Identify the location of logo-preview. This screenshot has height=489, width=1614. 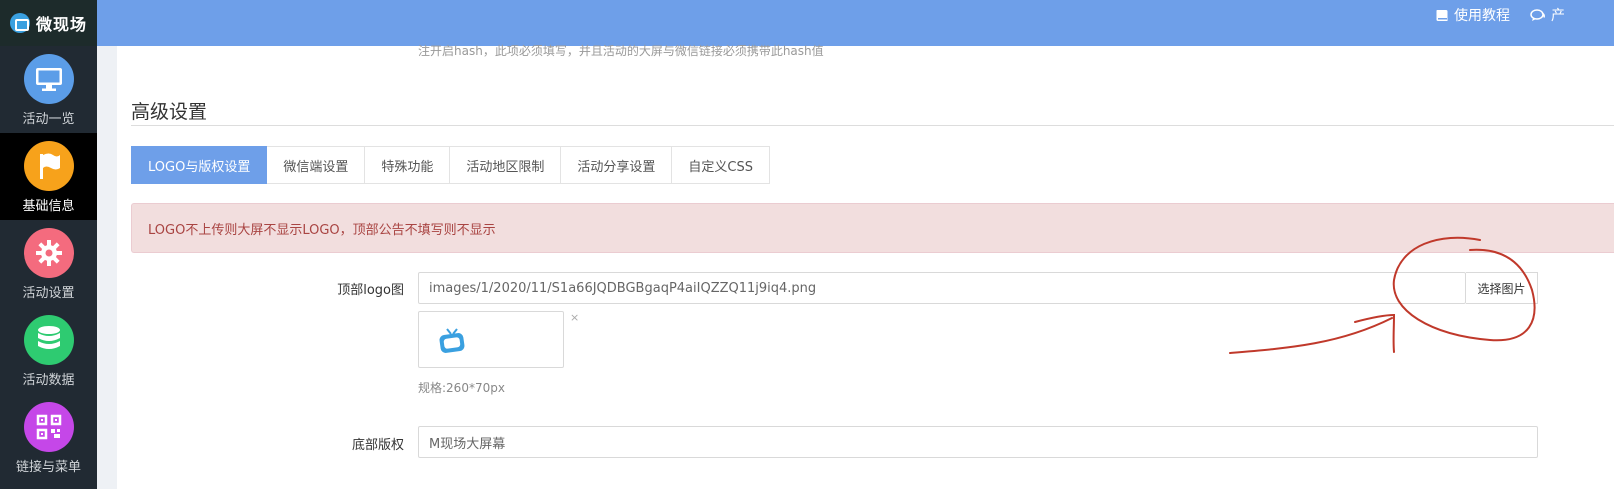
(491, 339).